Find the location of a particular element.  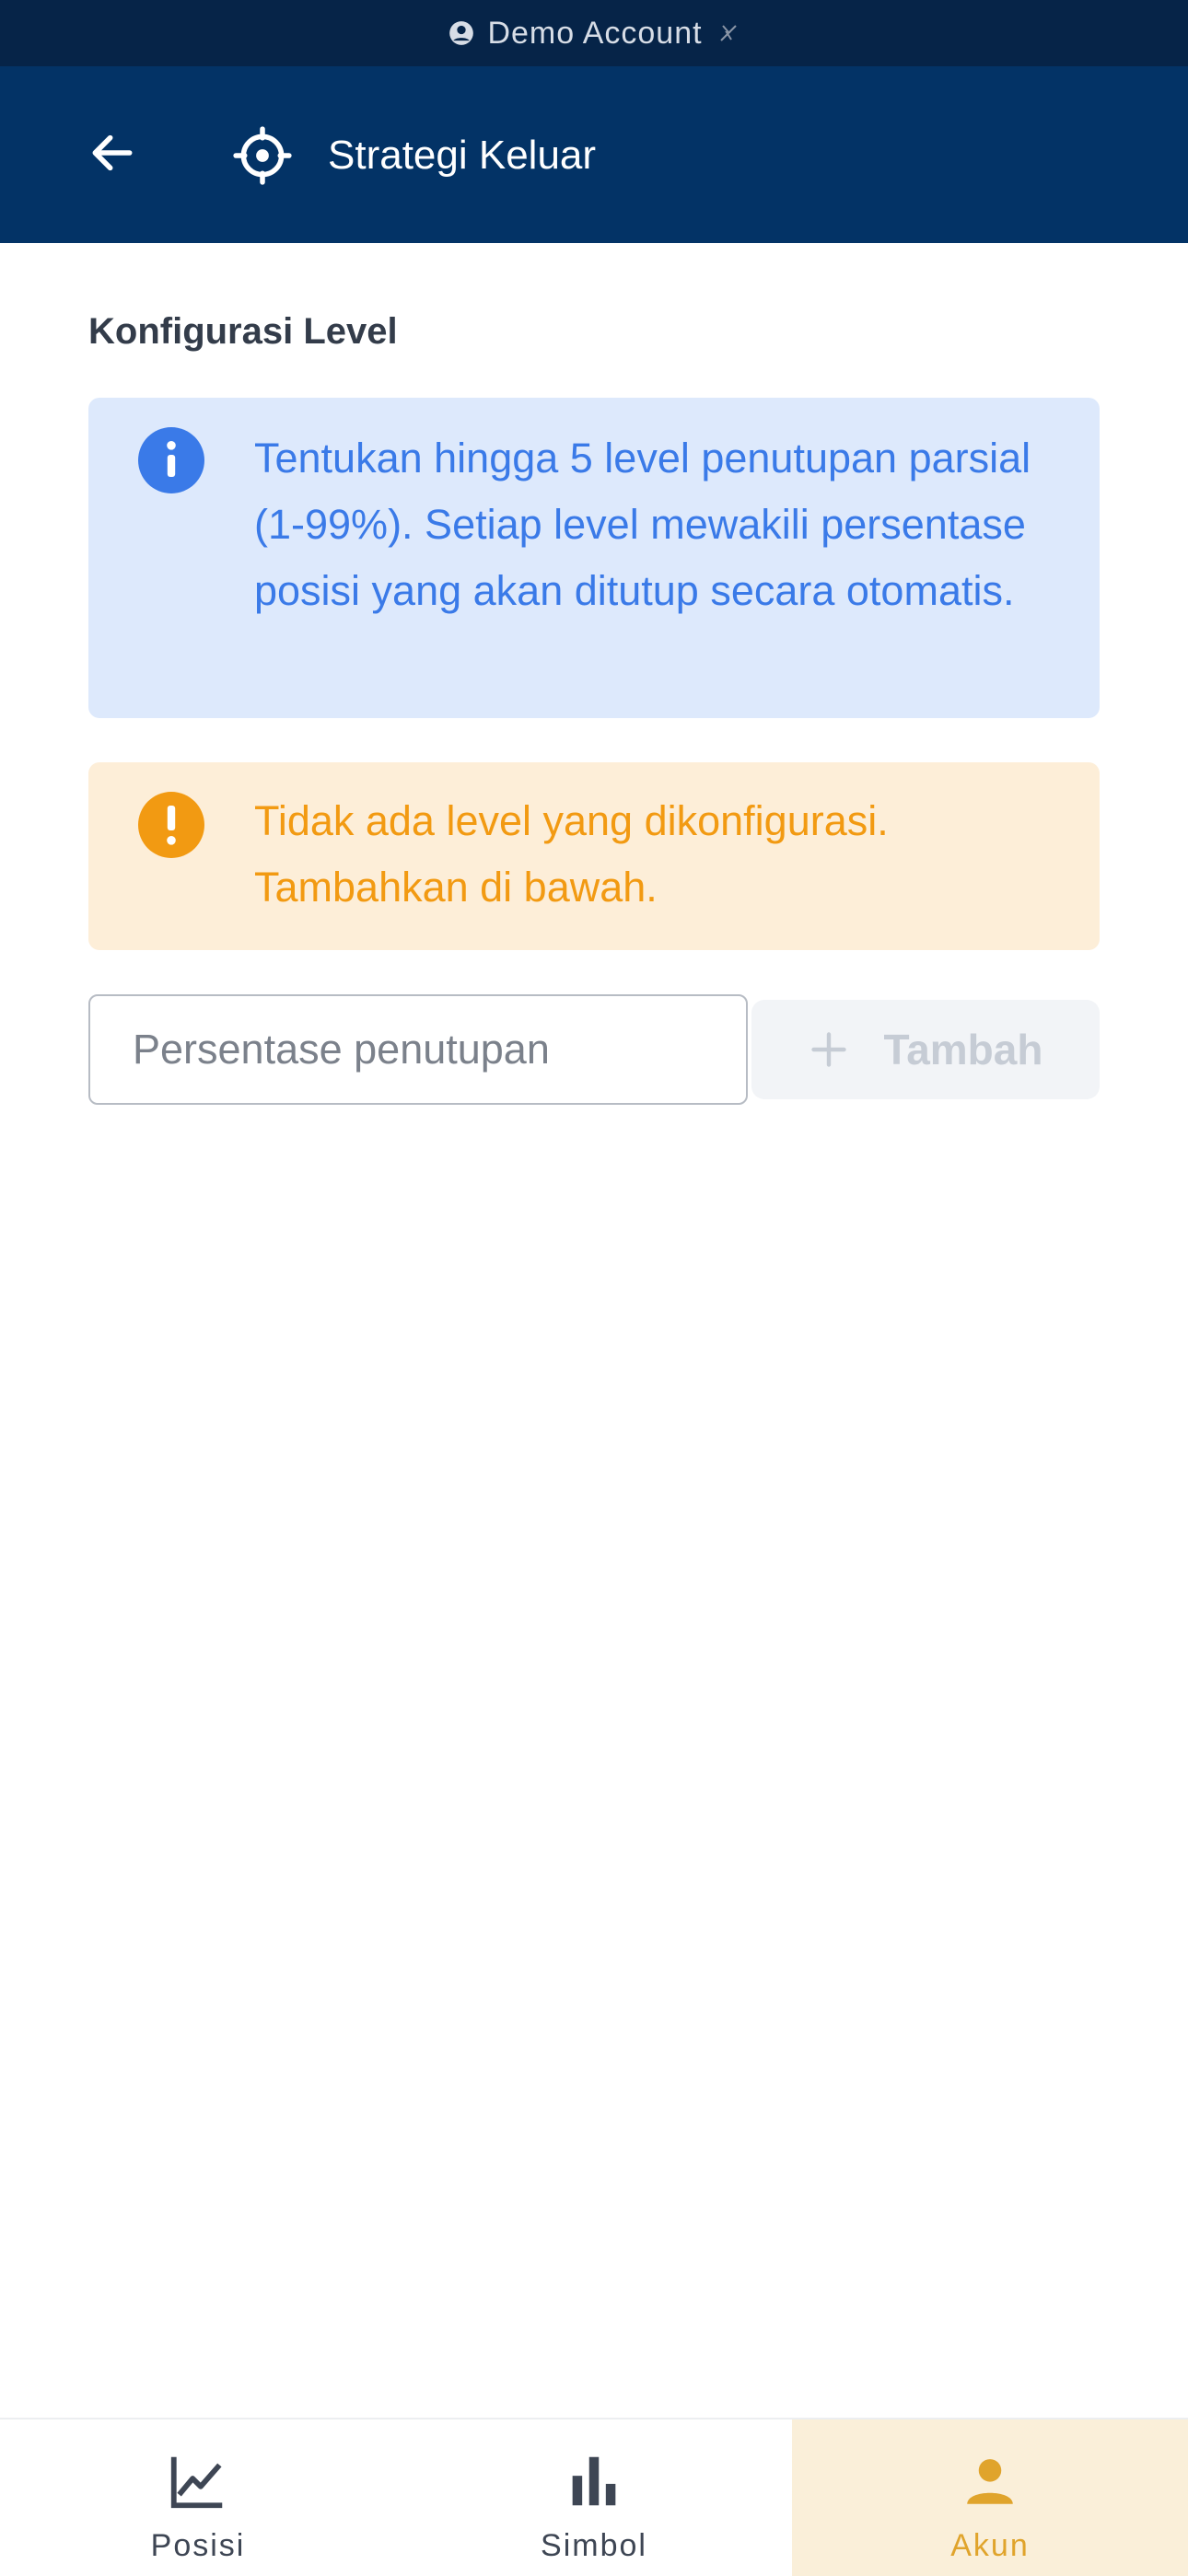

nav-item-posisi: Posisi is located at coordinates (198, 2497).